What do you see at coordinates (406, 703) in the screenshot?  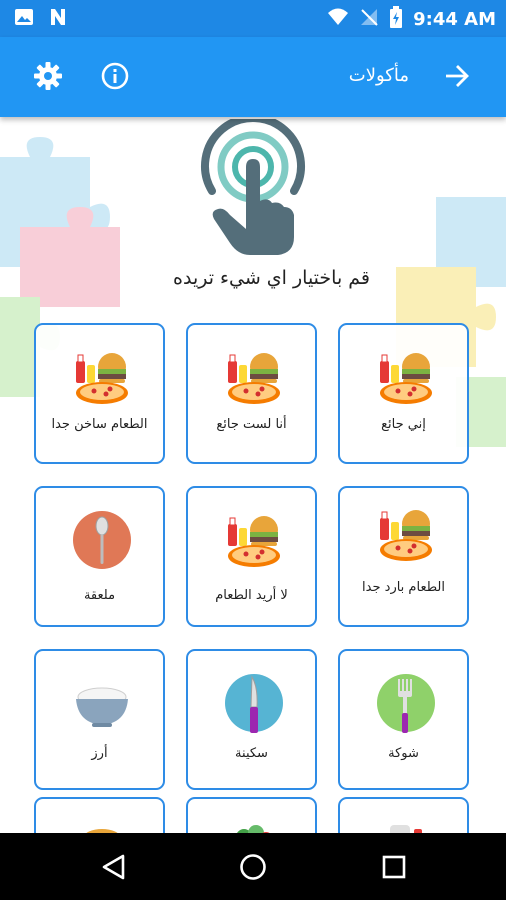 I see `fork-icon` at bounding box center [406, 703].